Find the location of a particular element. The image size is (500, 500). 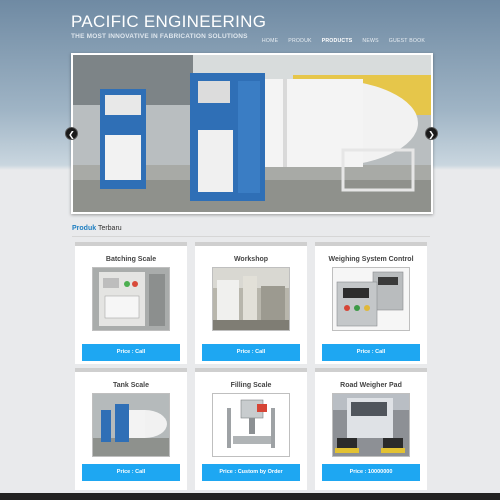

site-title: PACIFIC ENGINEERING is located at coordinates (168, 22).